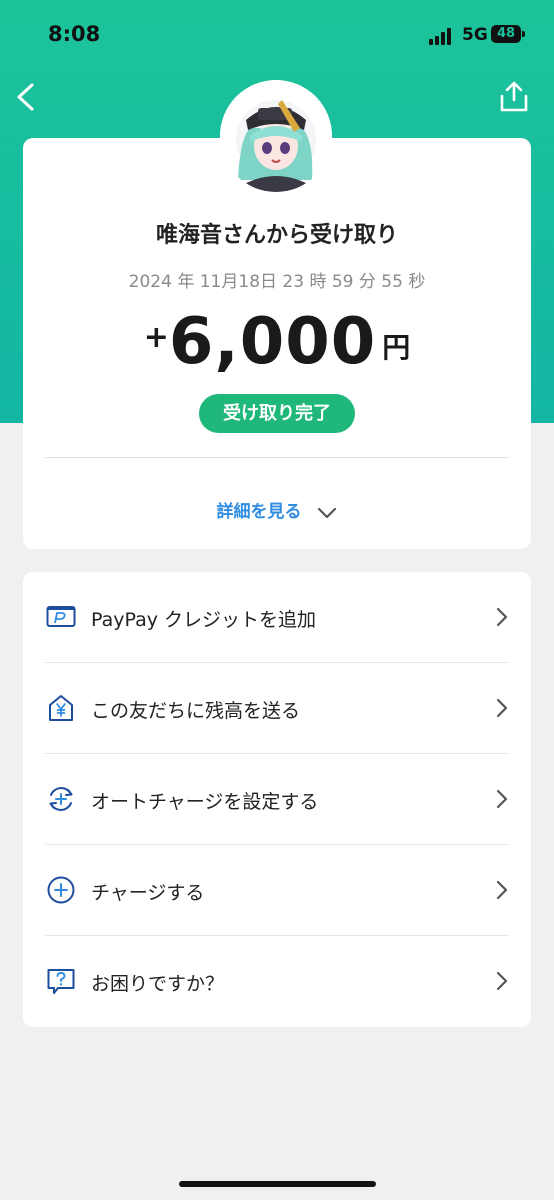  I want to click on menu-item-send-balance: この友だちに残高を送る, so click(277, 708).